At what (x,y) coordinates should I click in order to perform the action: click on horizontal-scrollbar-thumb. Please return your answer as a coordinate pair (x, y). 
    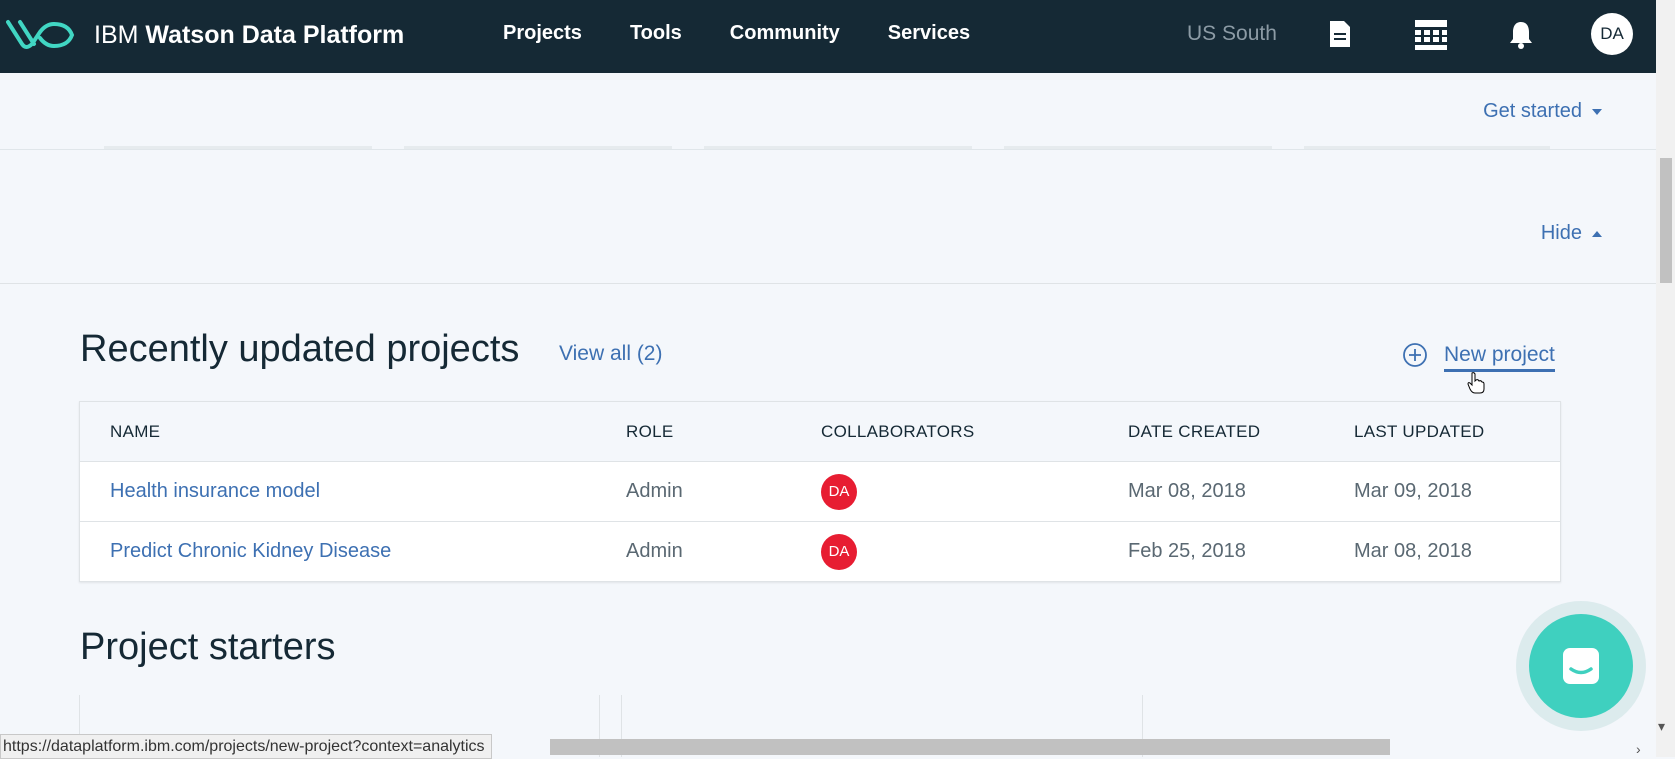
    Looking at the image, I should click on (970, 747).